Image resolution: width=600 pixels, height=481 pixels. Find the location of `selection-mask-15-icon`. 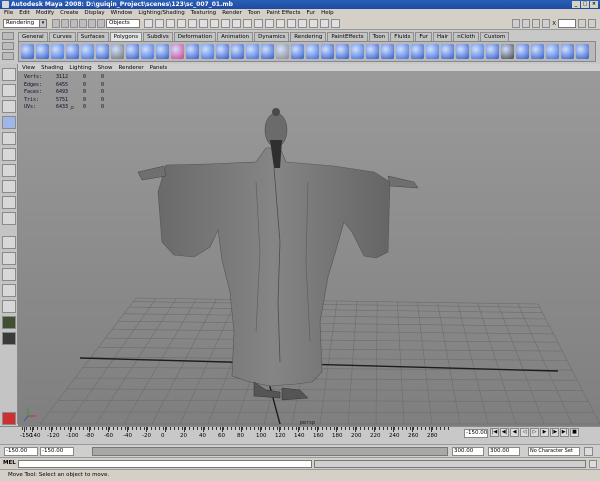

selection-mask-15-icon is located at coordinates (302, 23).